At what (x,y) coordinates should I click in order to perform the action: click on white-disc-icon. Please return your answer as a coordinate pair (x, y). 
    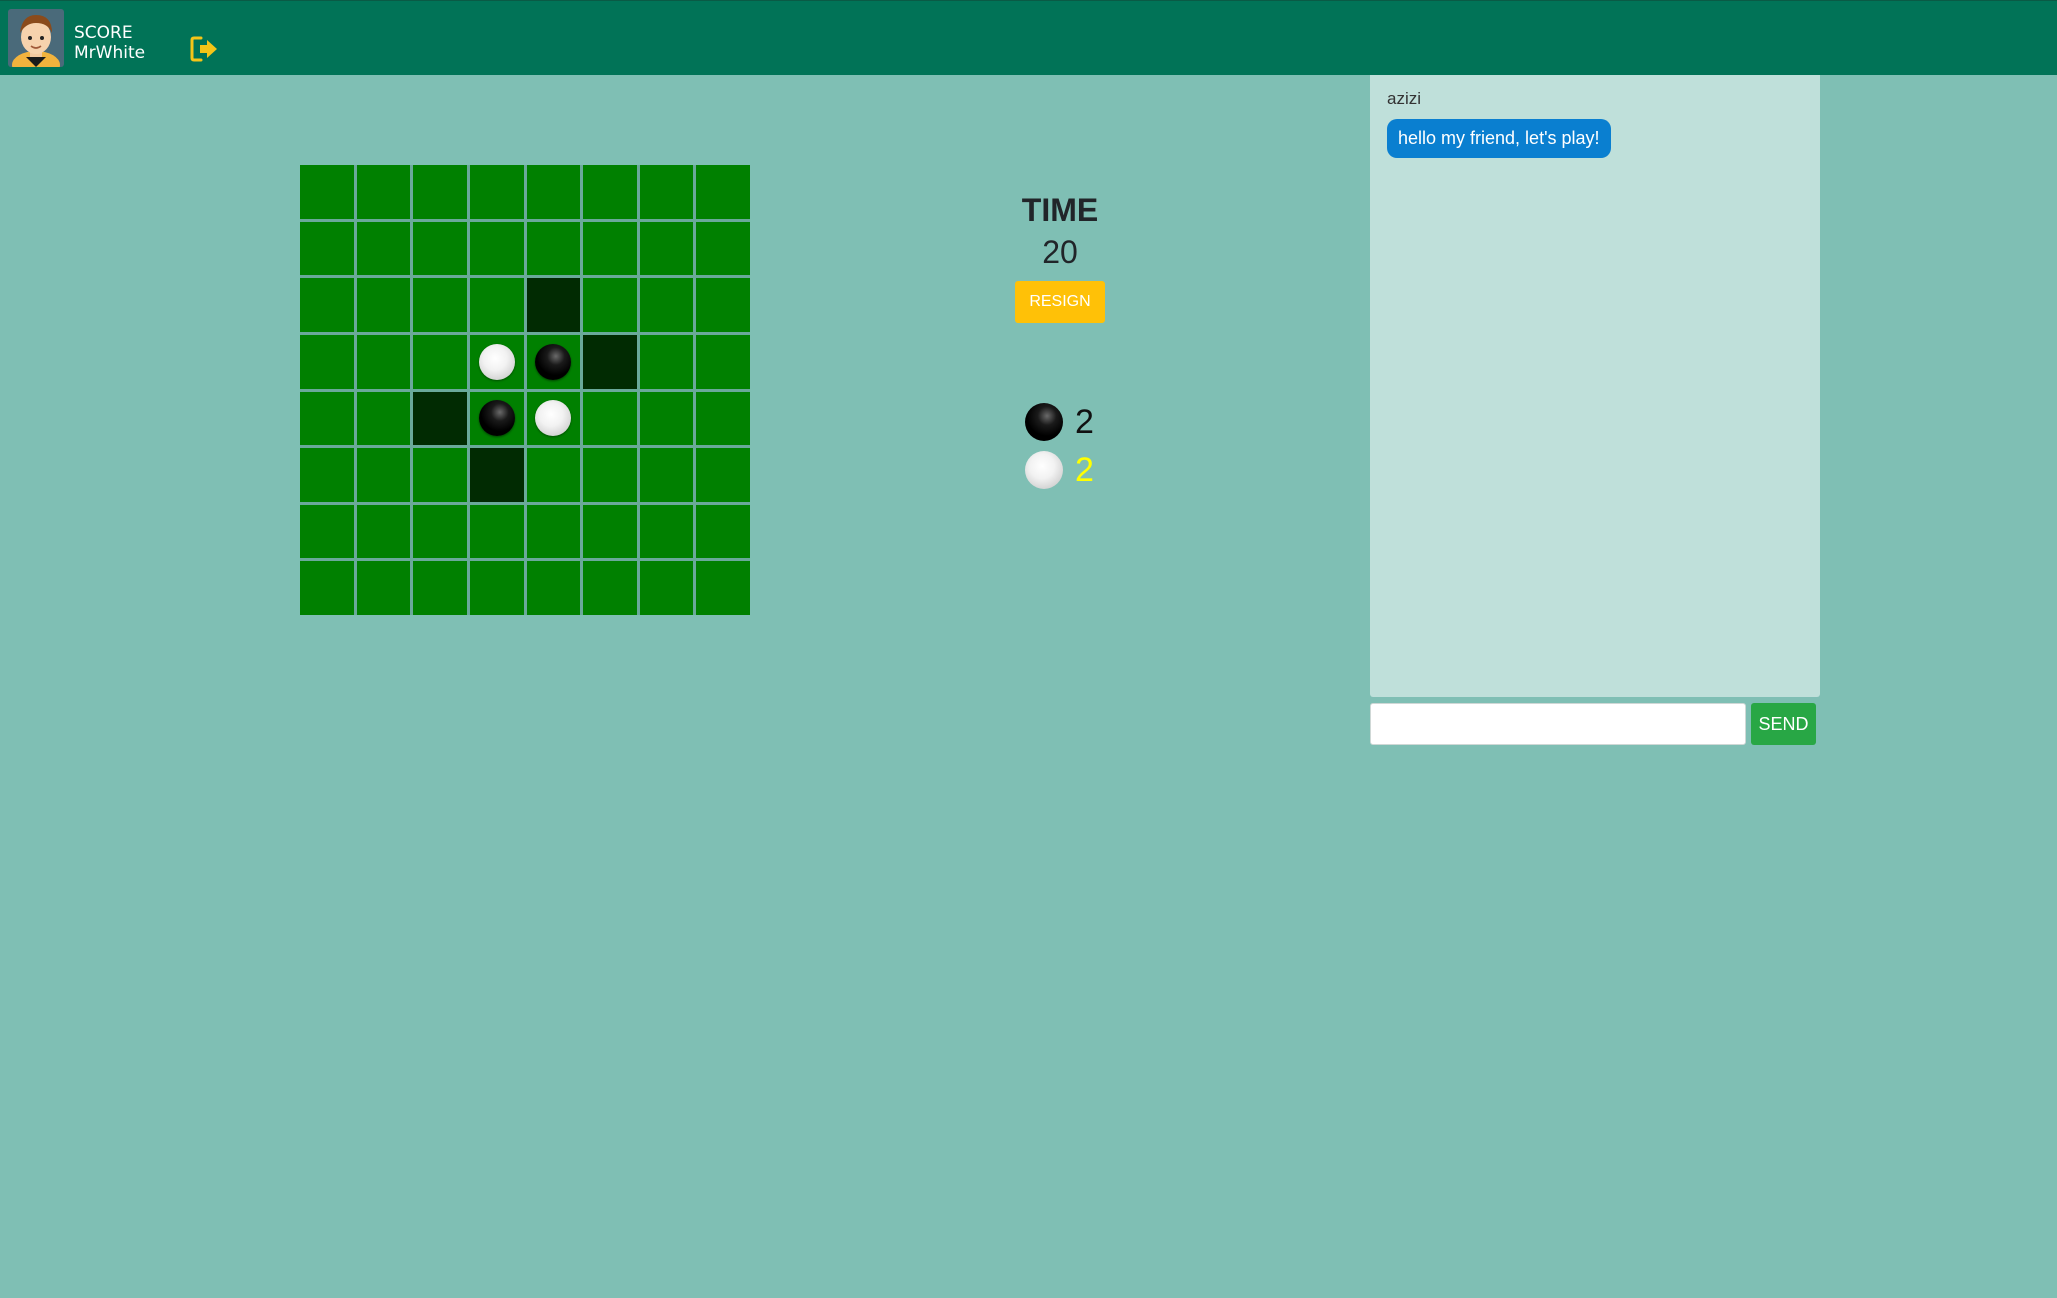
    Looking at the image, I should click on (1044, 470).